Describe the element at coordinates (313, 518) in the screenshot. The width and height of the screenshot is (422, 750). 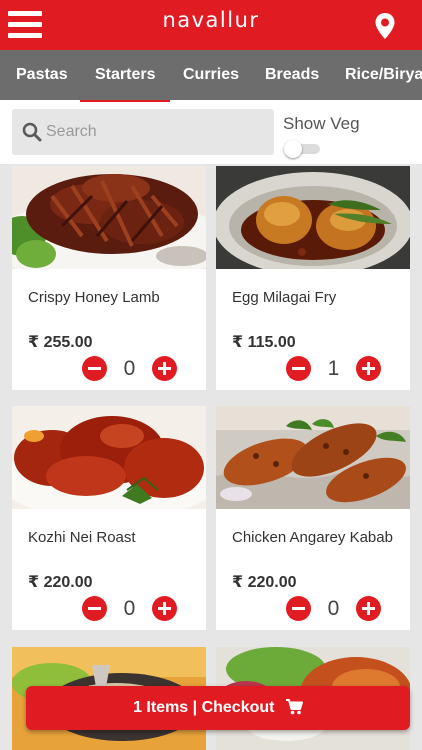
I see `menu-card: Chicken Angarey Kabab ₹ 220.00 0` at that location.